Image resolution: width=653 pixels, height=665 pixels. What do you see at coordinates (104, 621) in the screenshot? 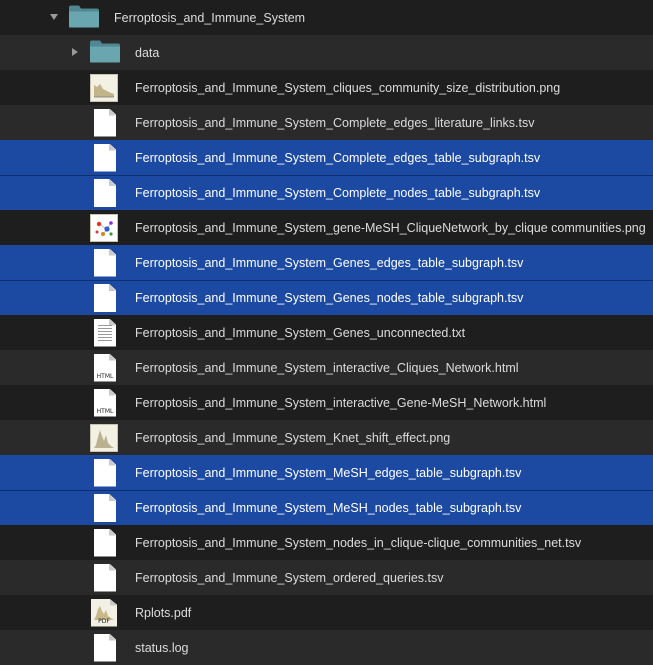
I see `pdf-badge: PDF` at bounding box center [104, 621].